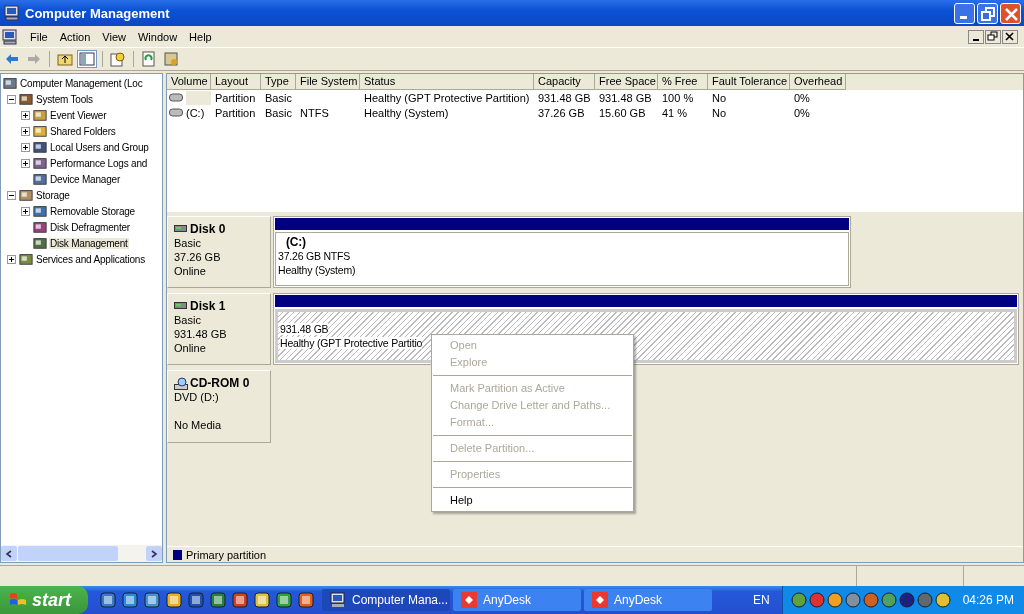  Describe the element at coordinates (626, 82) in the screenshot. I see `column-header: Free Space` at that location.